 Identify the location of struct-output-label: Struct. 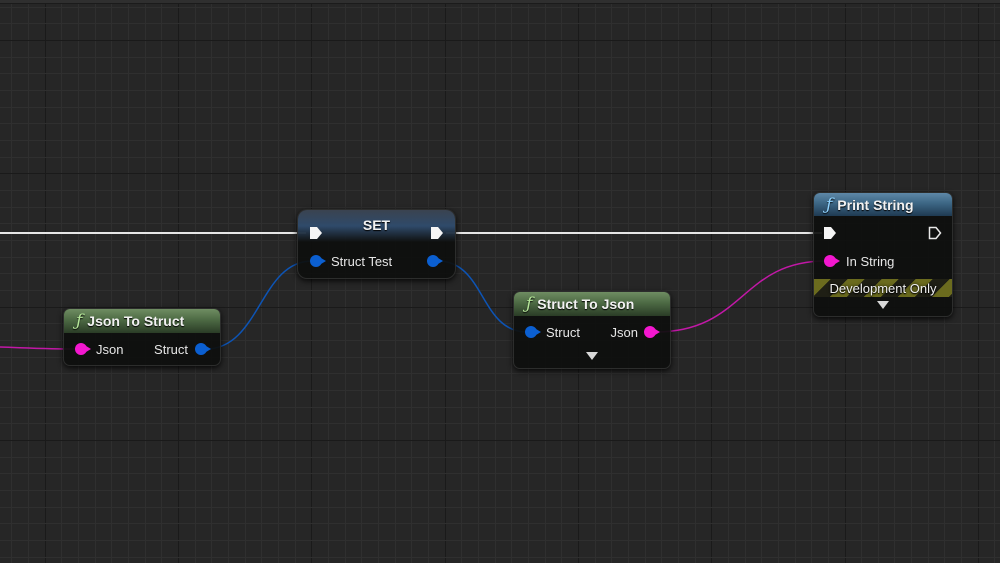
(171, 349).